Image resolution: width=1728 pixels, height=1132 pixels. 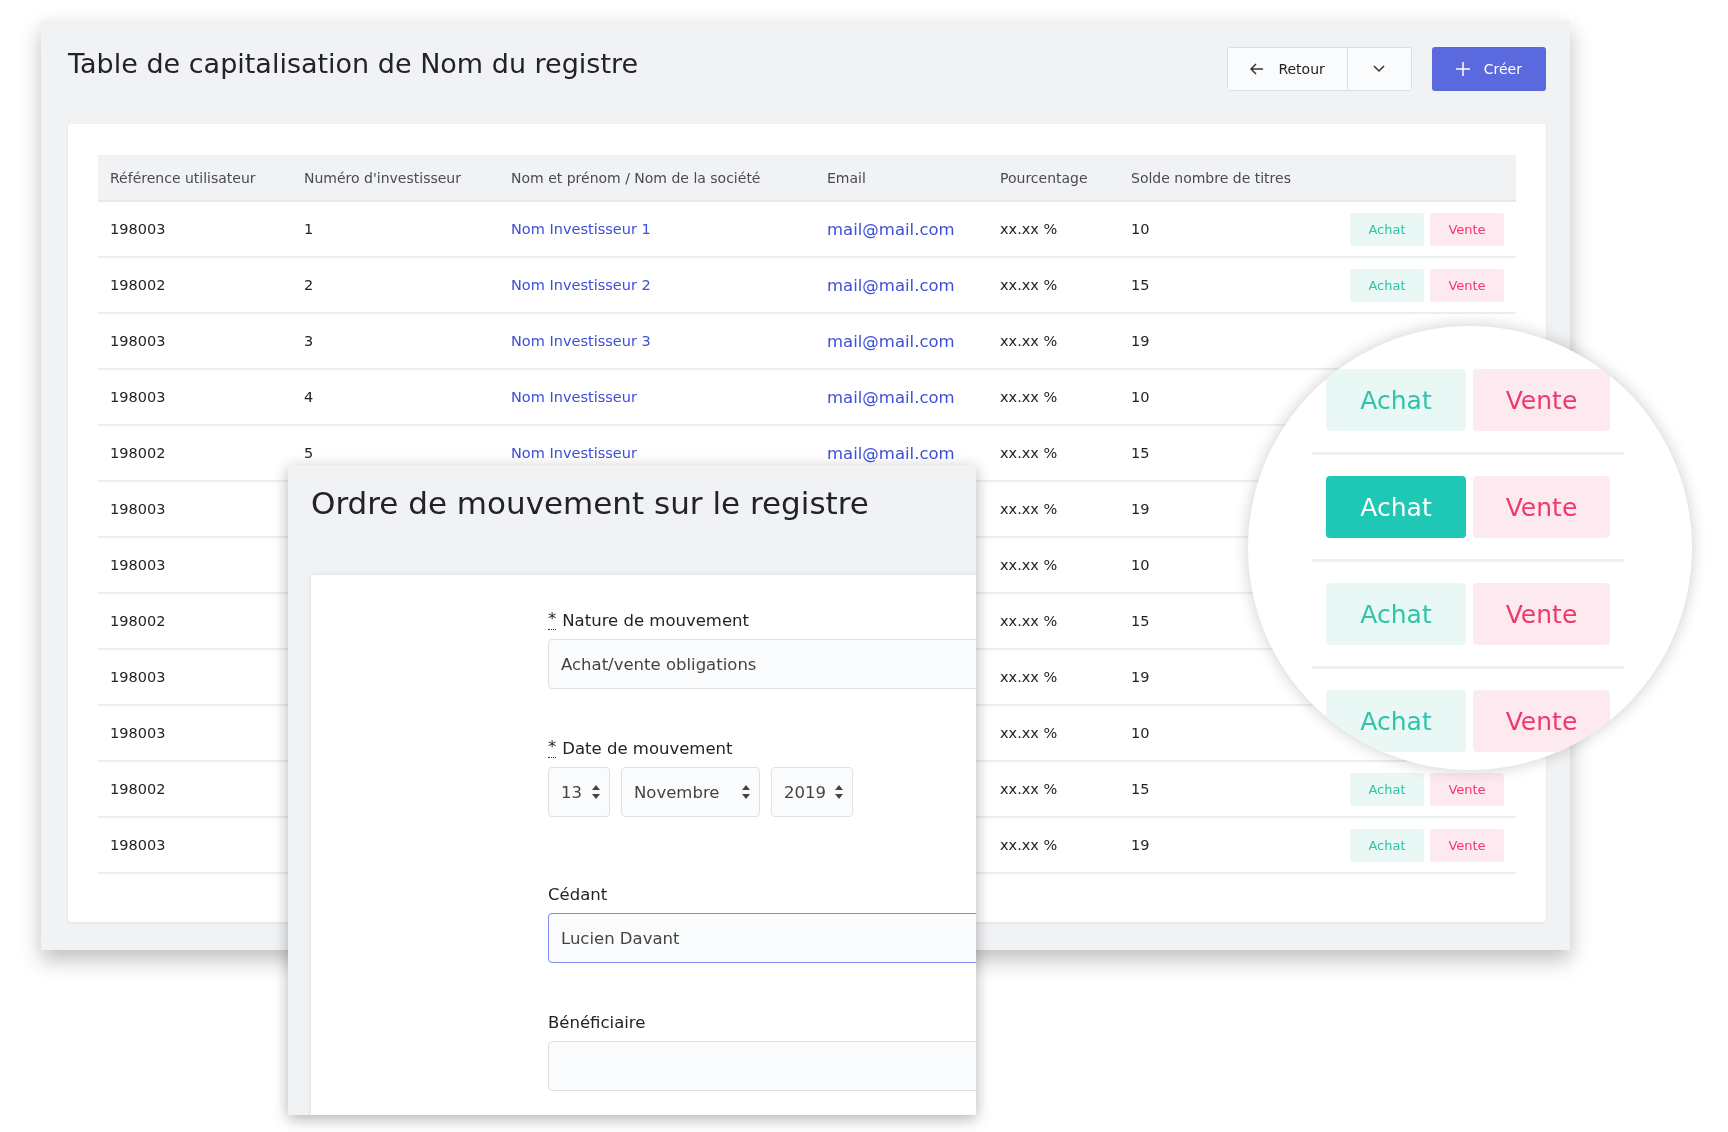 What do you see at coordinates (309, 453) in the screenshot?
I see `table-cell: 5` at bounding box center [309, 453].